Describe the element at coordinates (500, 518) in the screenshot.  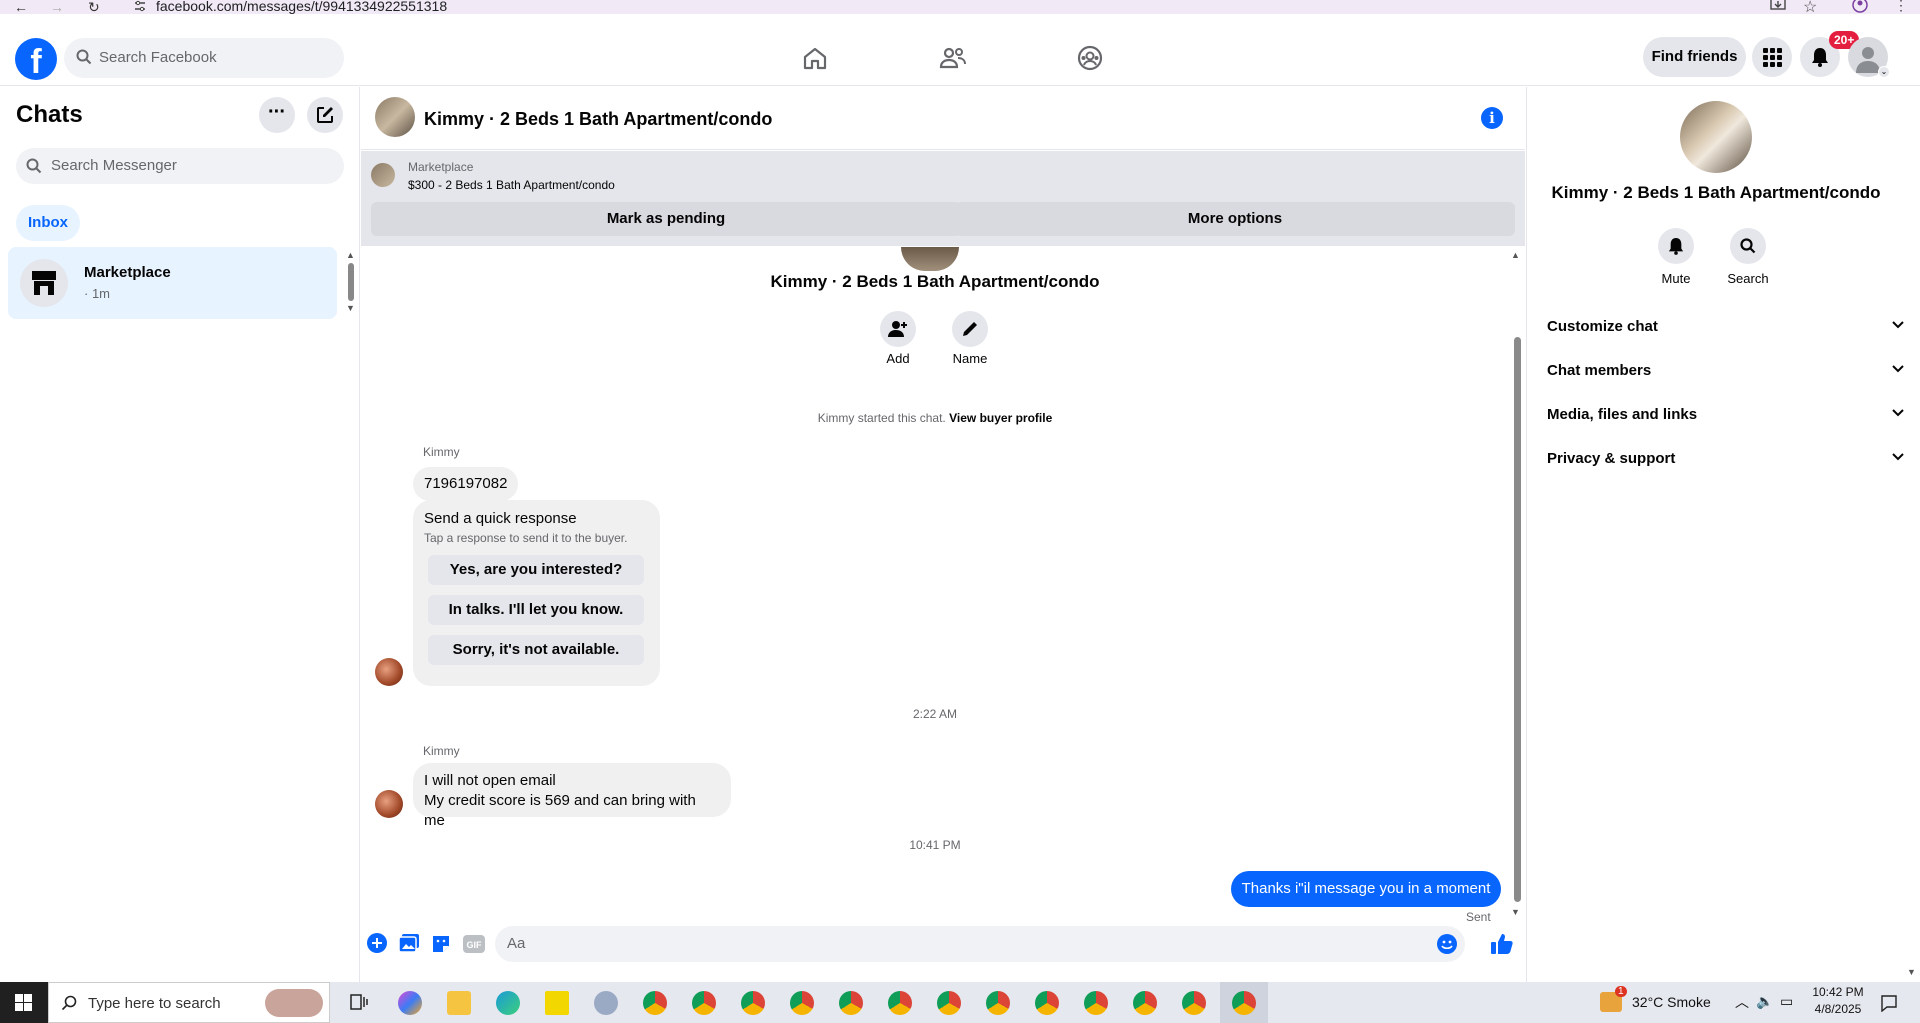
I see `quick-response-title: Send a quick response` at that location.